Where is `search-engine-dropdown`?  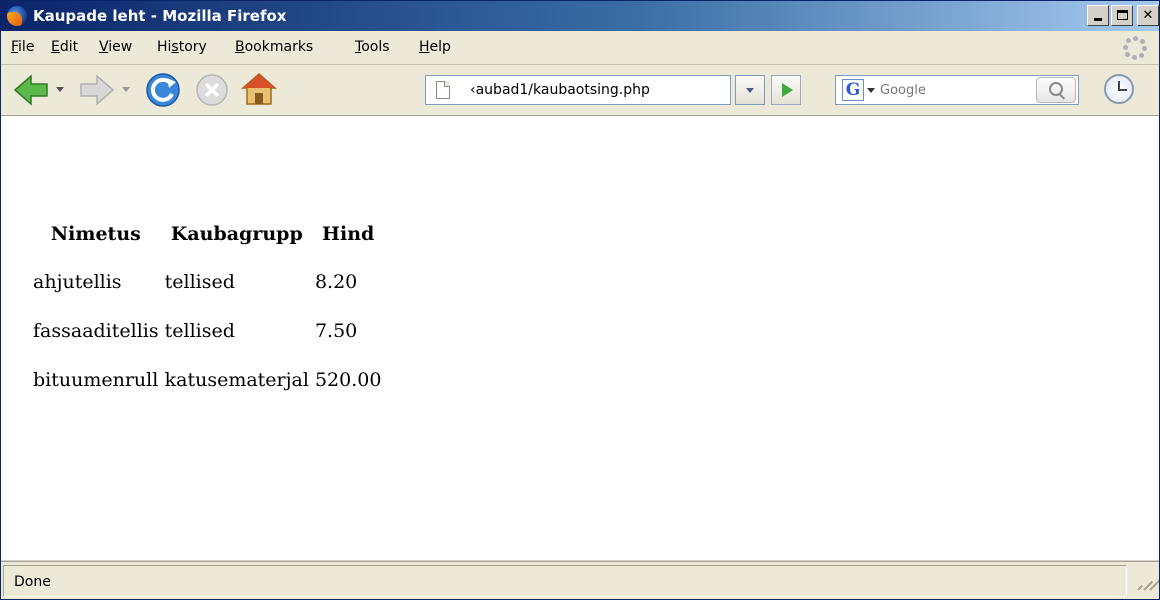 search-engine-dropdown is located at coordinates (871, 90).